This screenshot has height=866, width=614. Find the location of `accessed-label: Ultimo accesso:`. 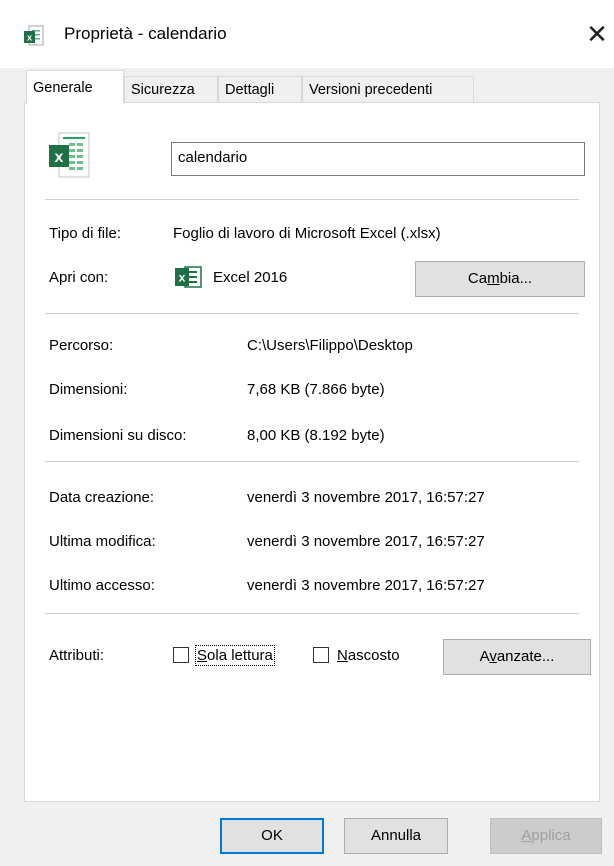

accessed-label: Ultimo accesso: is located at coordinates (102, 585).